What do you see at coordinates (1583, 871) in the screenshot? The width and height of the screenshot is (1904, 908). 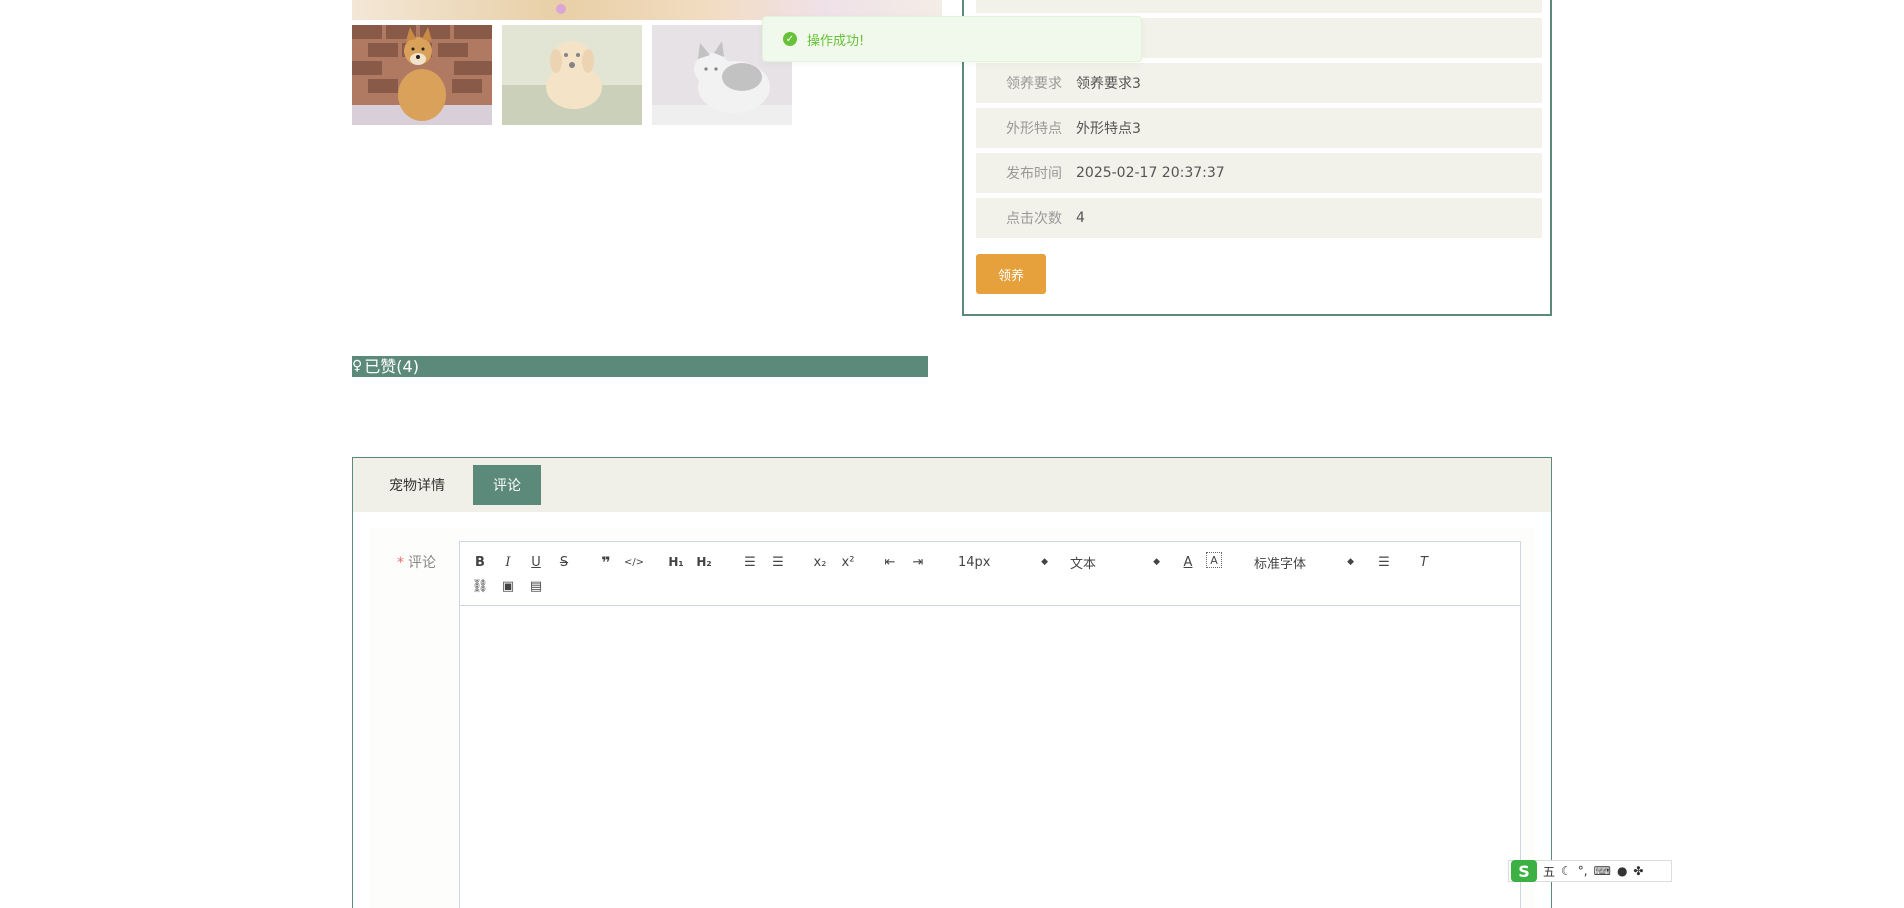 I see `punctuation-icon: °,` at bounding box center [1583, 871].